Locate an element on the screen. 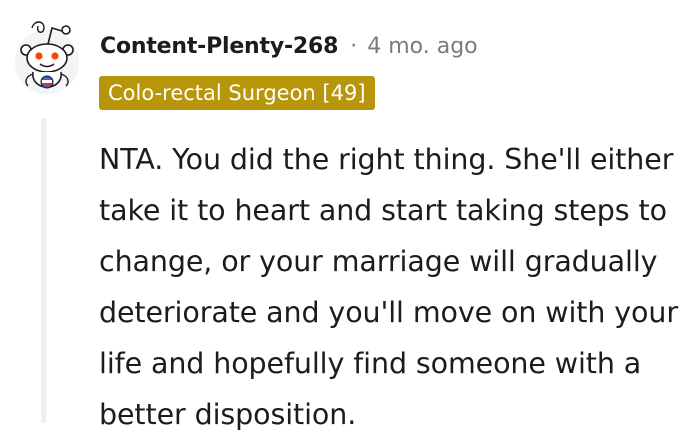 The height and width of the screenshot is (440, 700). author-username: Content-Plenty-268 is located at coordinates (219, 46).